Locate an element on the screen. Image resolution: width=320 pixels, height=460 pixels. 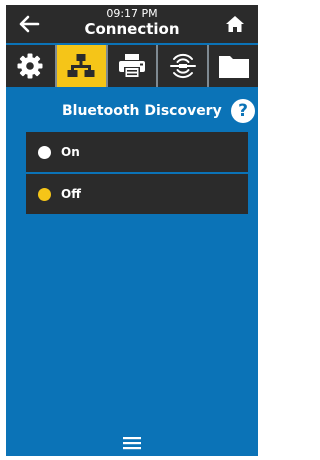
network-icon is located at coordinates (81, 65).